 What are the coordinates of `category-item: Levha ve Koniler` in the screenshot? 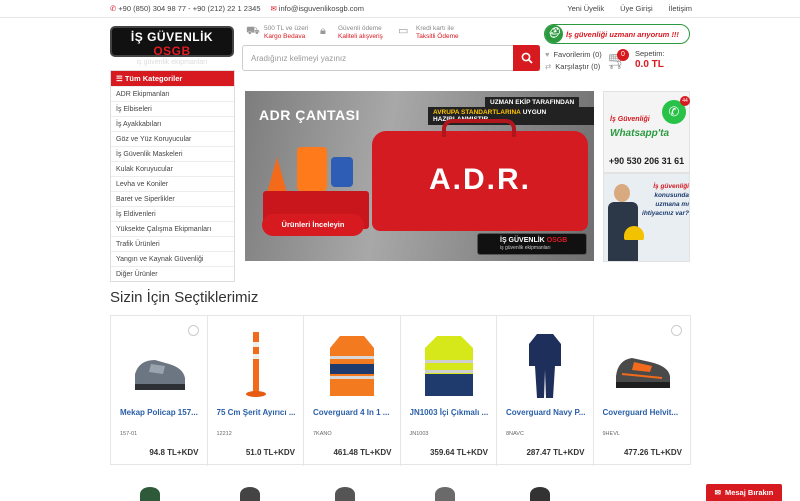 It's located at (172, 183).